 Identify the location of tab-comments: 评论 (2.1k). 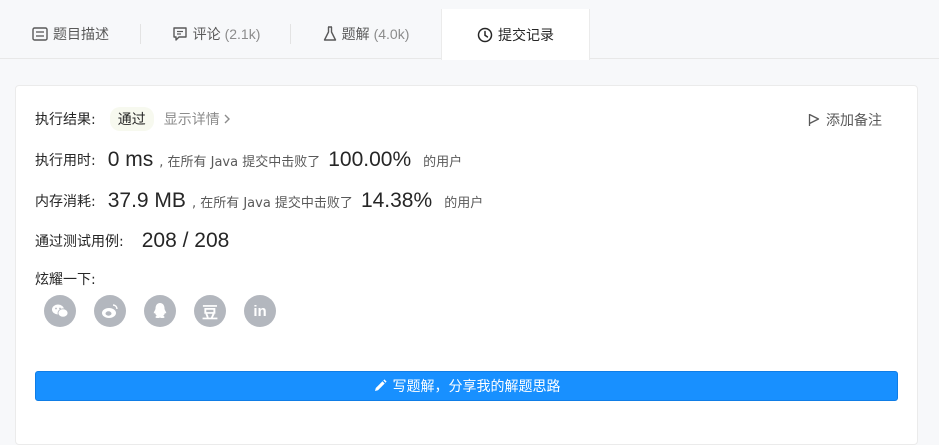
(216, 34).